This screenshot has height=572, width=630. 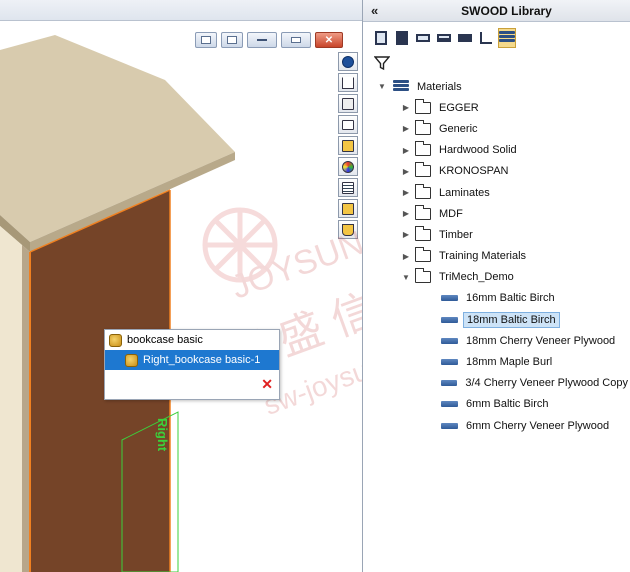 I want to click on popup-item-label: Right_bookcase basic-1, so click(x=202, y=360).